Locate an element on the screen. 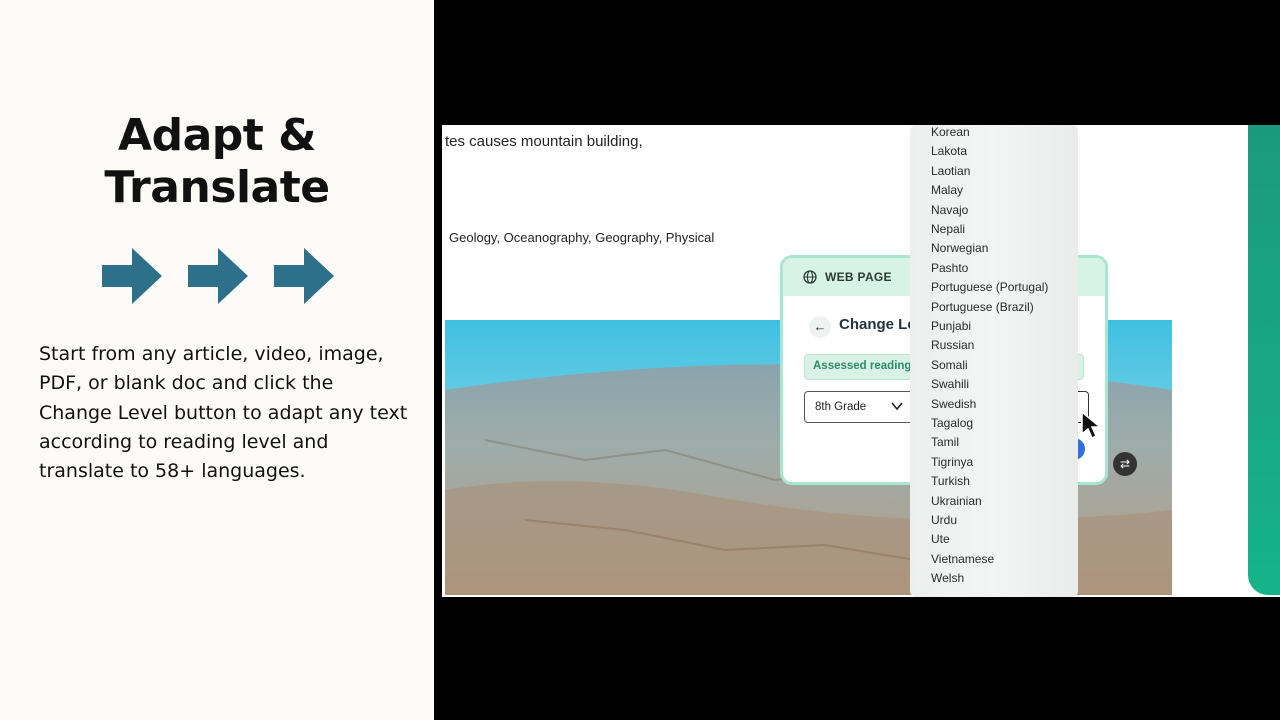 This screenshot has width=1280, height=720. side-panel-edge is located at coordinates (1264, 360).